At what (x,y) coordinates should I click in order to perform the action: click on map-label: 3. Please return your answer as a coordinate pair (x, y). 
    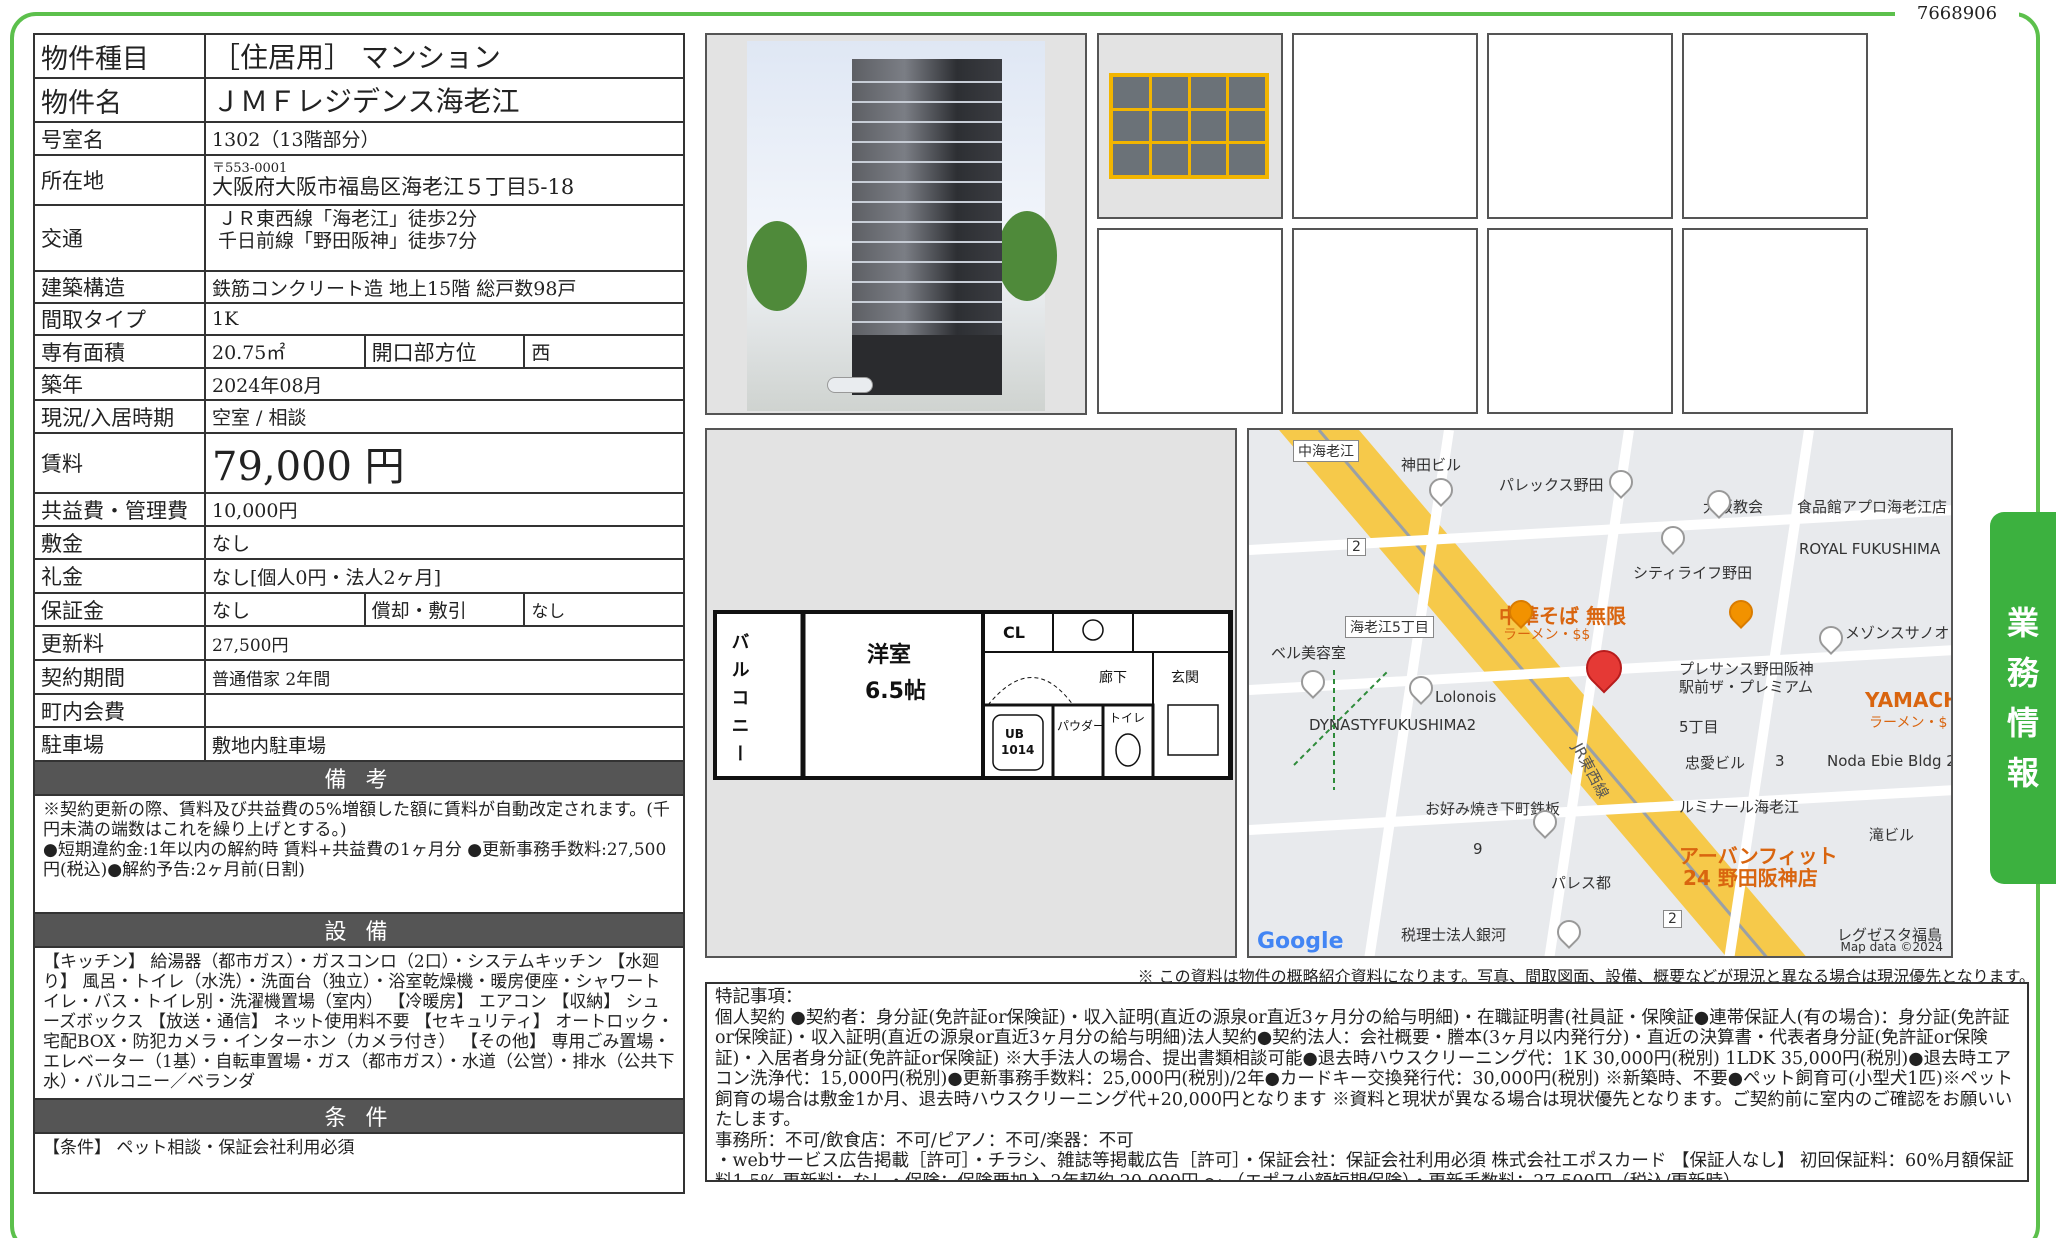
    Looking at the image, I should click on (1780, 761).